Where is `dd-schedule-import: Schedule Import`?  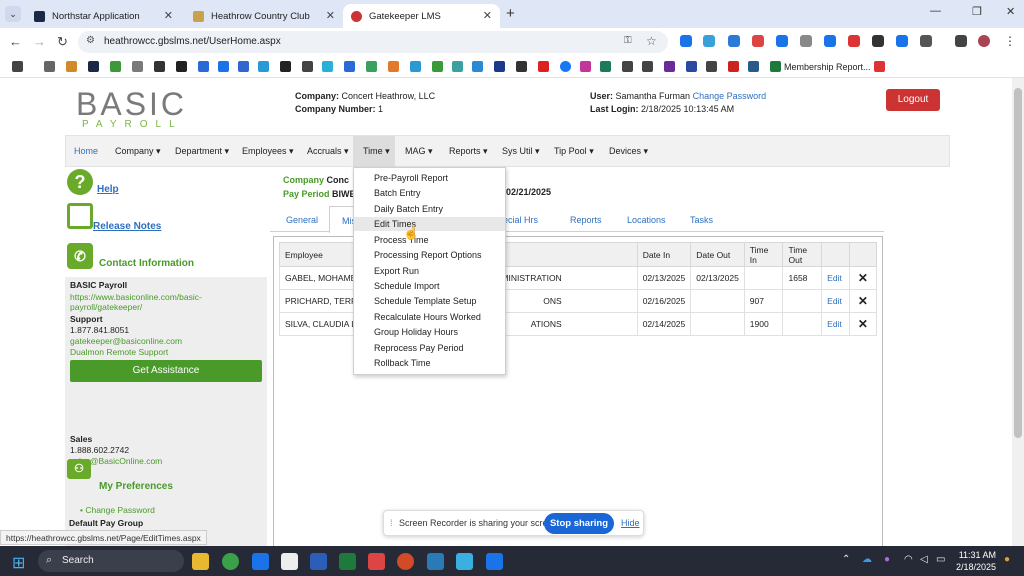 dd-schedule-import: Schedule Import is located at coordinates (407, 286).